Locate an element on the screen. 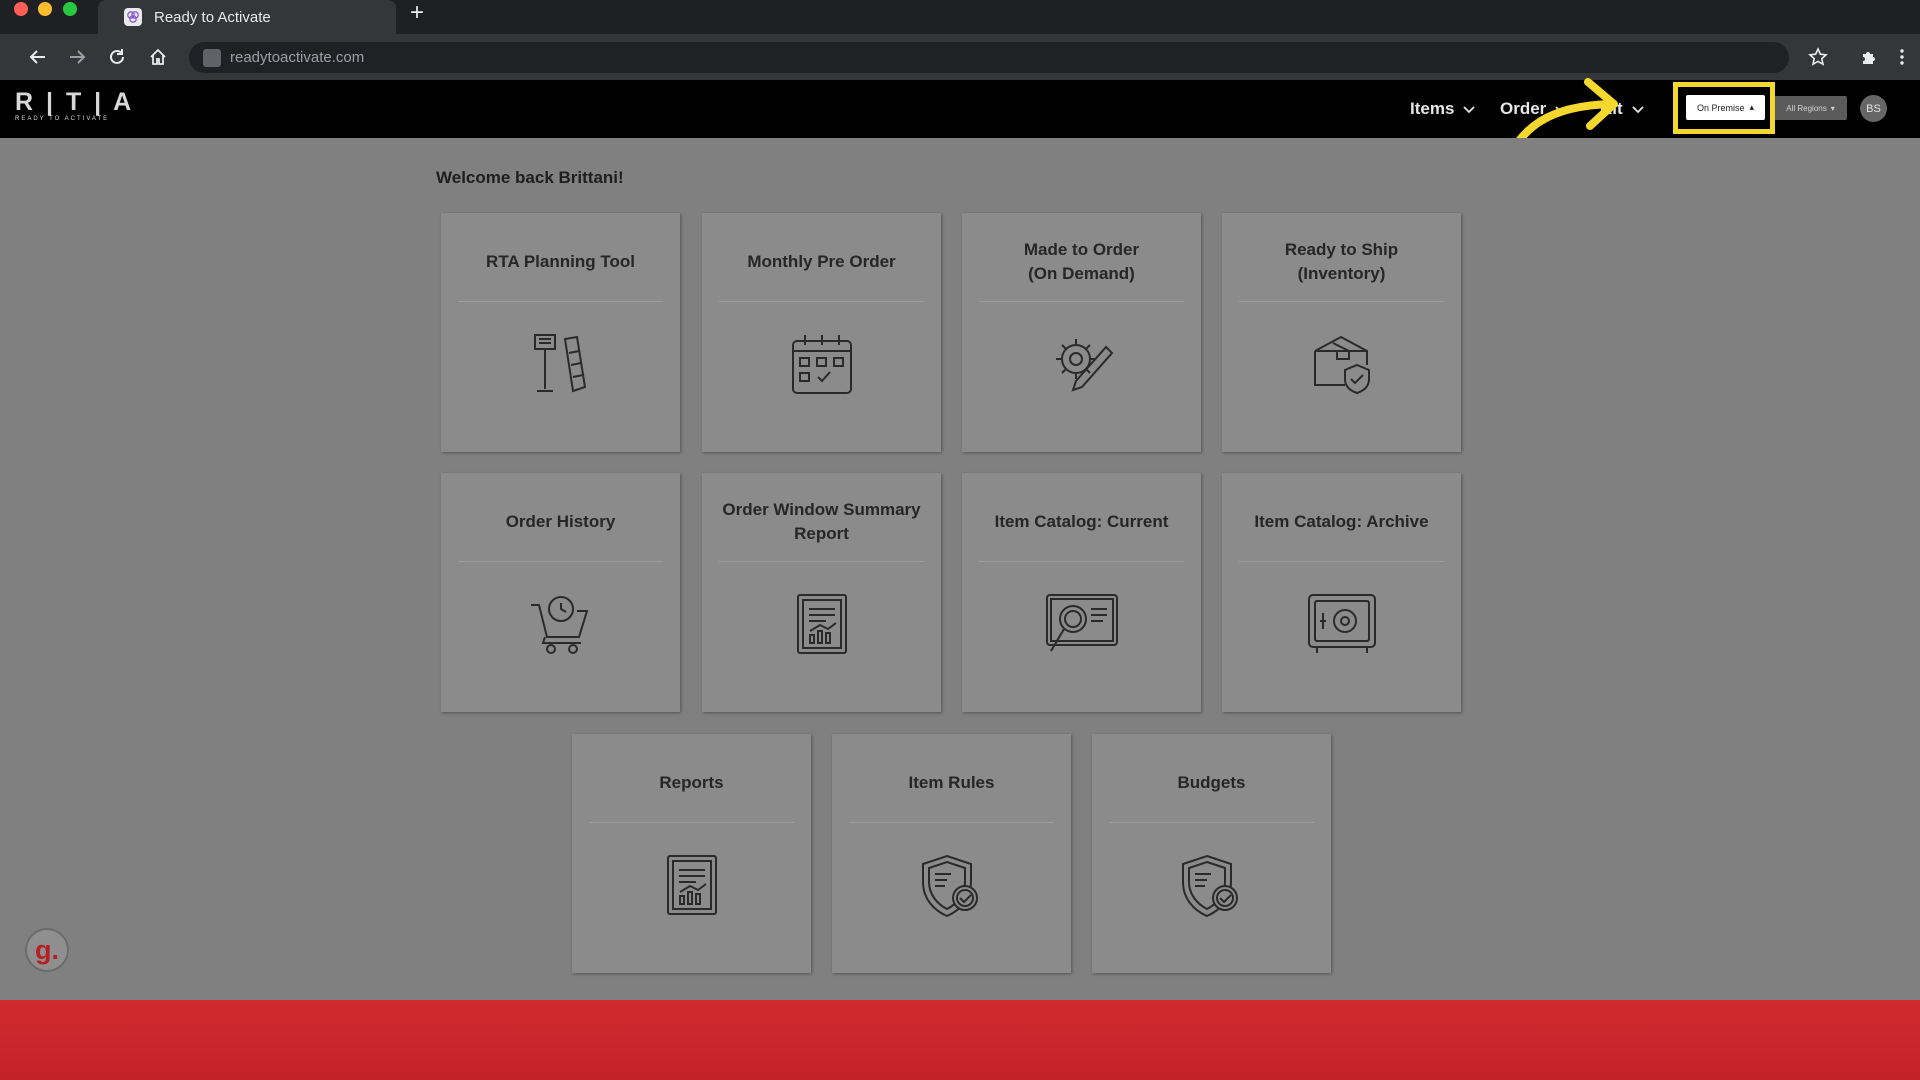  card-title: Order Window Summary Report is located at coordinates (821, 521).